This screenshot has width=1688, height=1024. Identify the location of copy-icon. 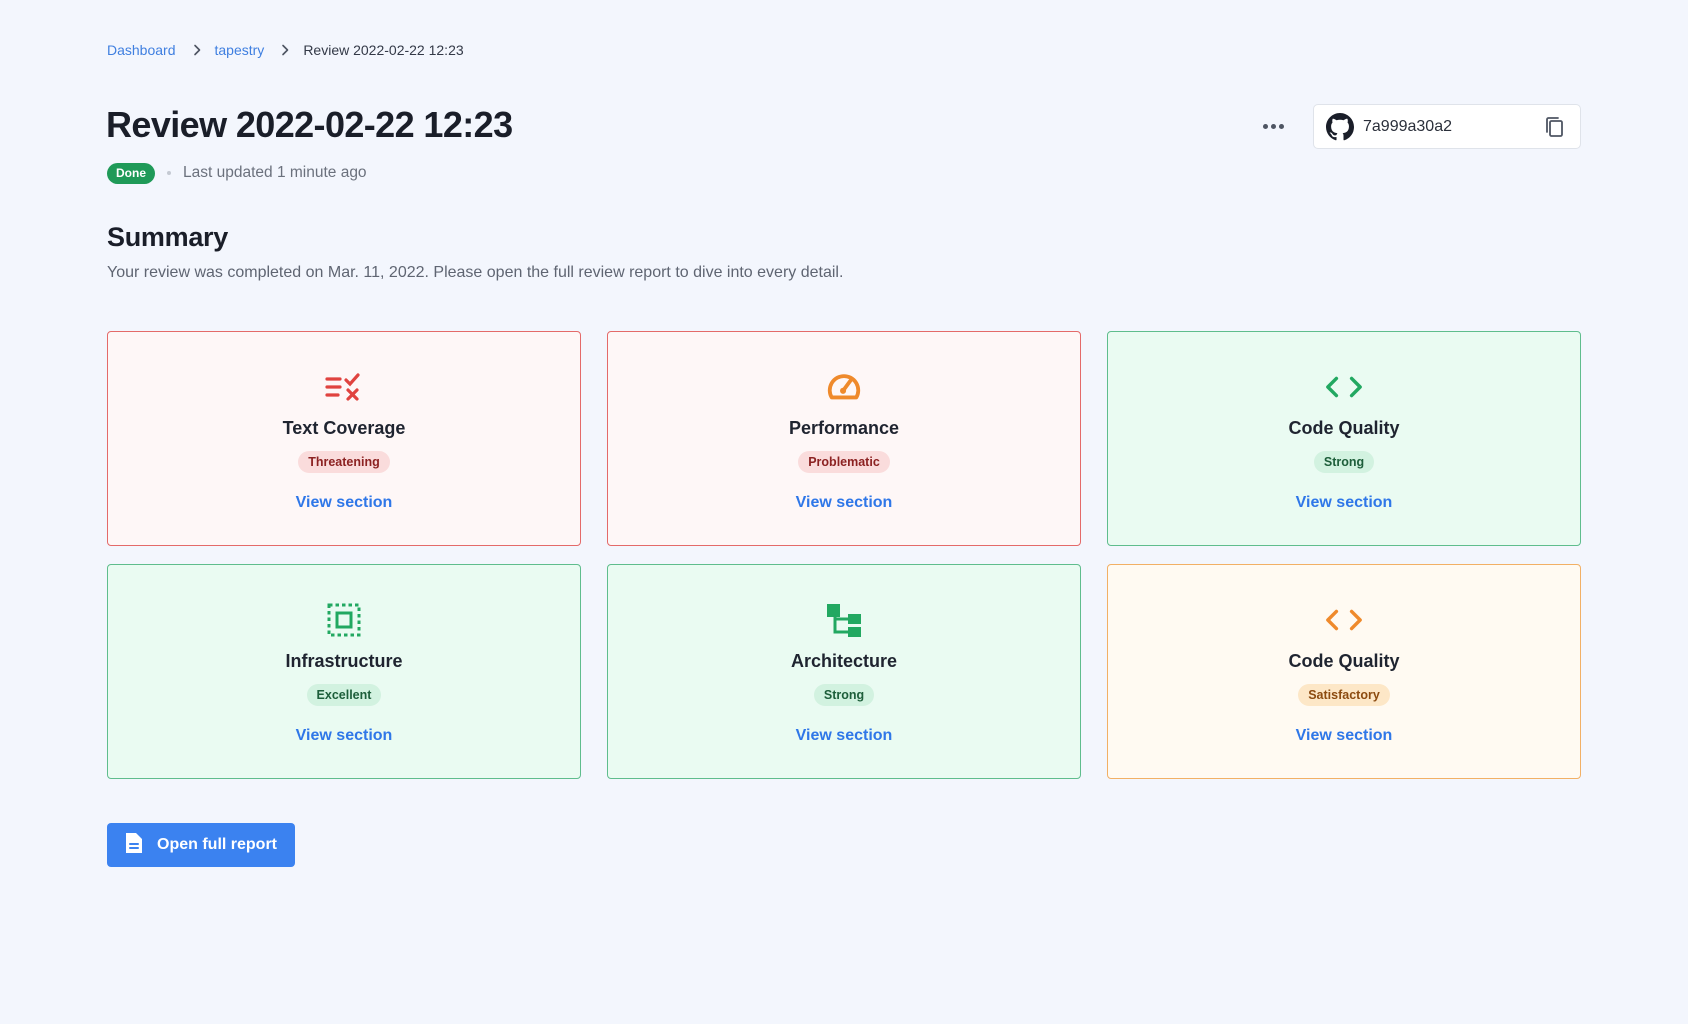
(1554, 127).